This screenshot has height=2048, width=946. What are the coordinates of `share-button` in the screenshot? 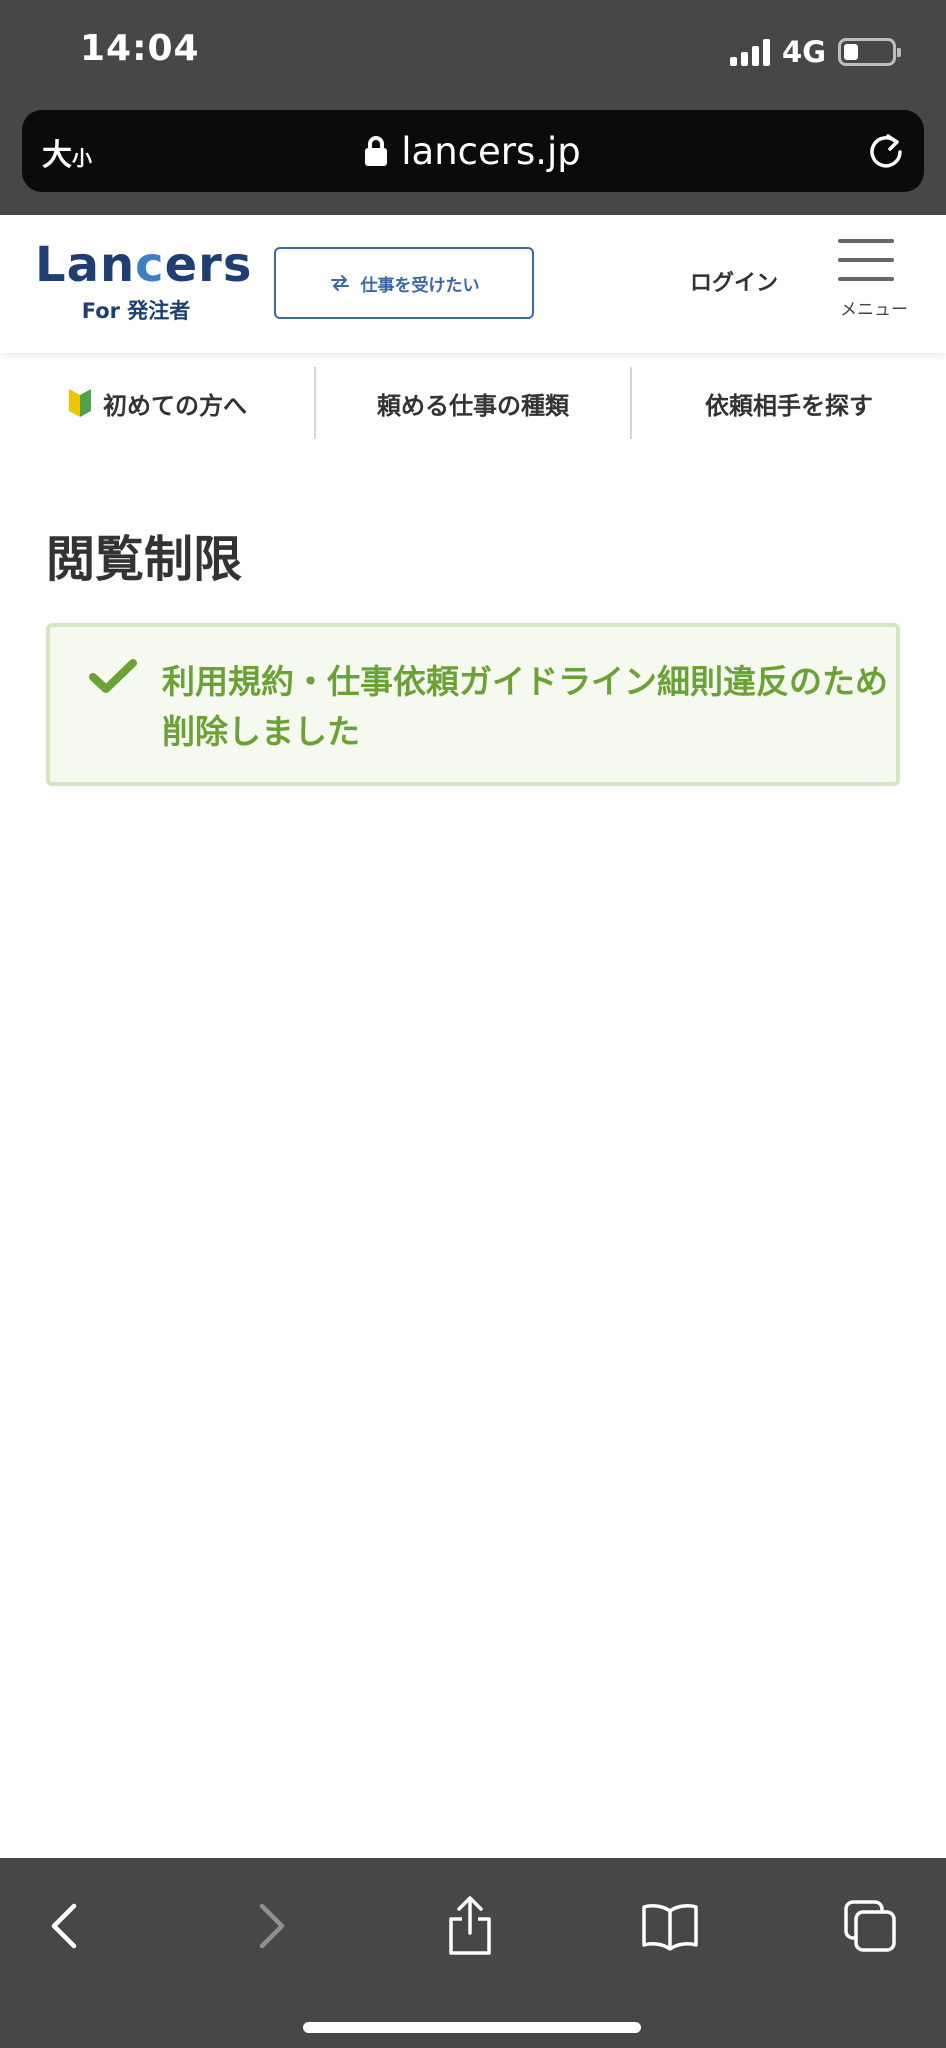 It's located at (470, 1926).